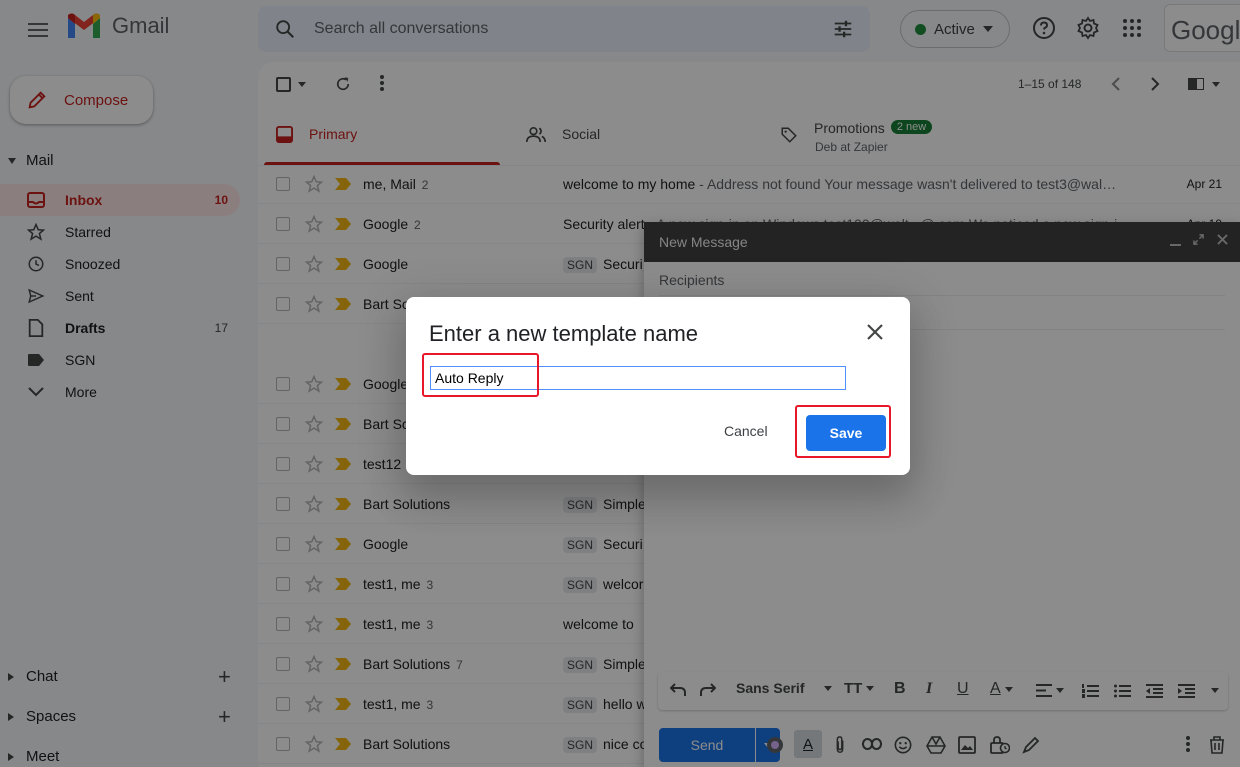 Image resolution: width=1240 pixels, height=767 pixels. Describe the element at coordinates (564, 333) in the screenshot. I see `dialog-title: Enter a new template name` at that location.